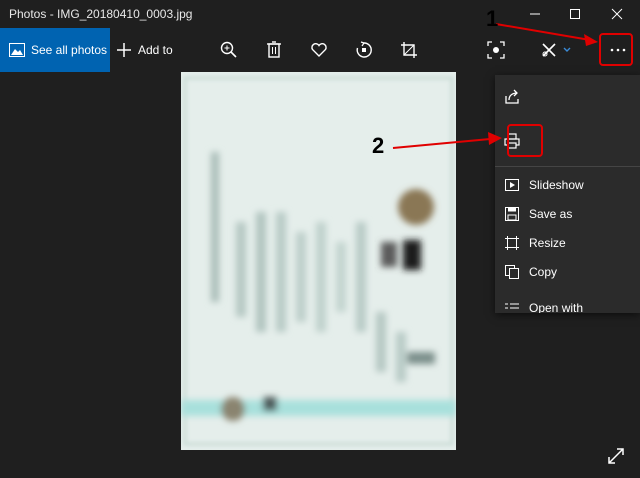 Image resolution: width=640 pixels, height=478 pixels. Describe the element at coordinates (378, 145) in the screenshot. I see `annotation-label-step-2: 2` at that location.